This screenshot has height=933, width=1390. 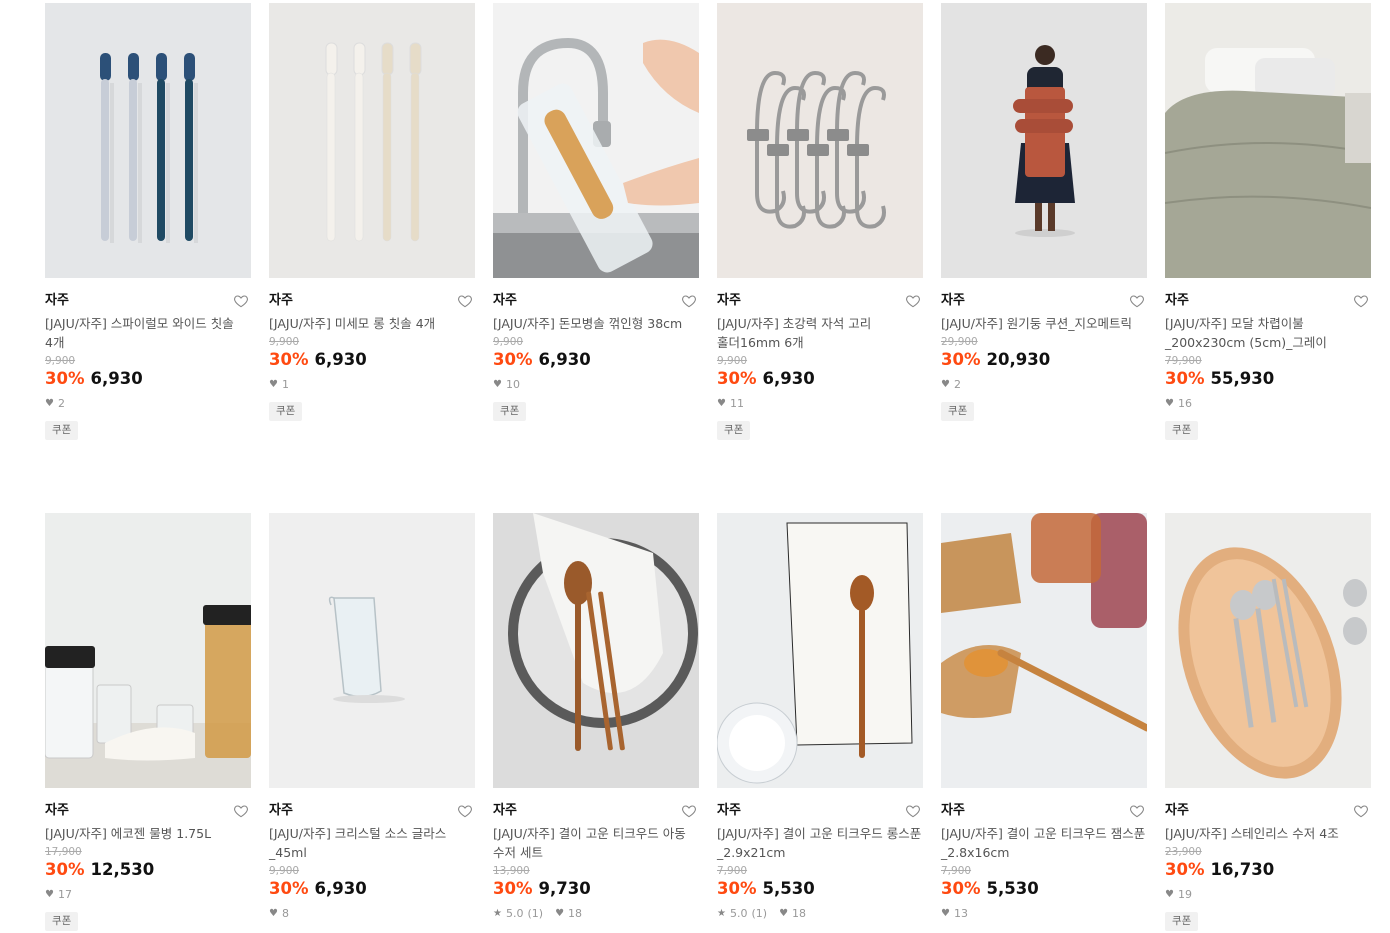 I want to click on product-title: [JAJU/자주] 결이 고운 티크우드 롱스푼_2.9x21cm, so click(x=820, y=843).